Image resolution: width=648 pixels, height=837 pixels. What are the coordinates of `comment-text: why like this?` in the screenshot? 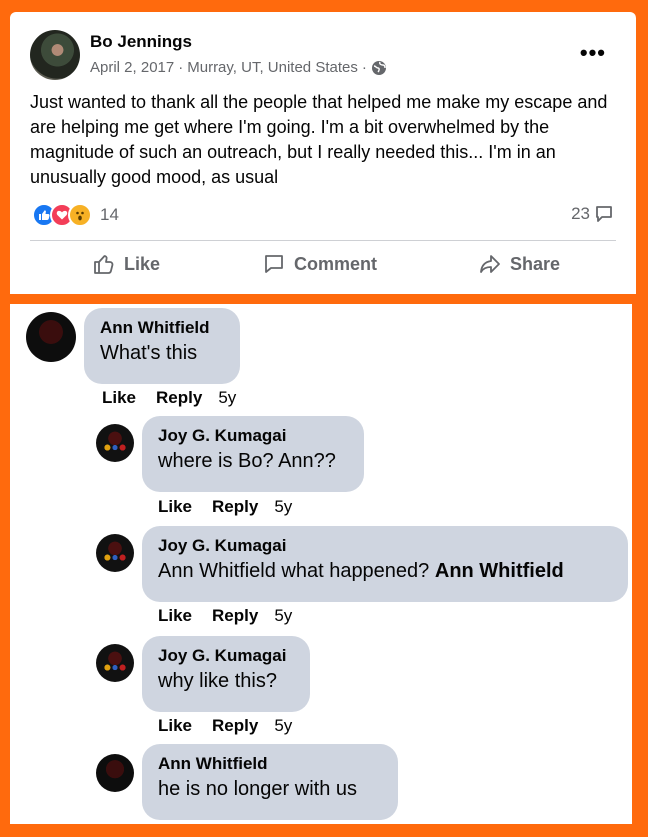 It's located at (217, 681).